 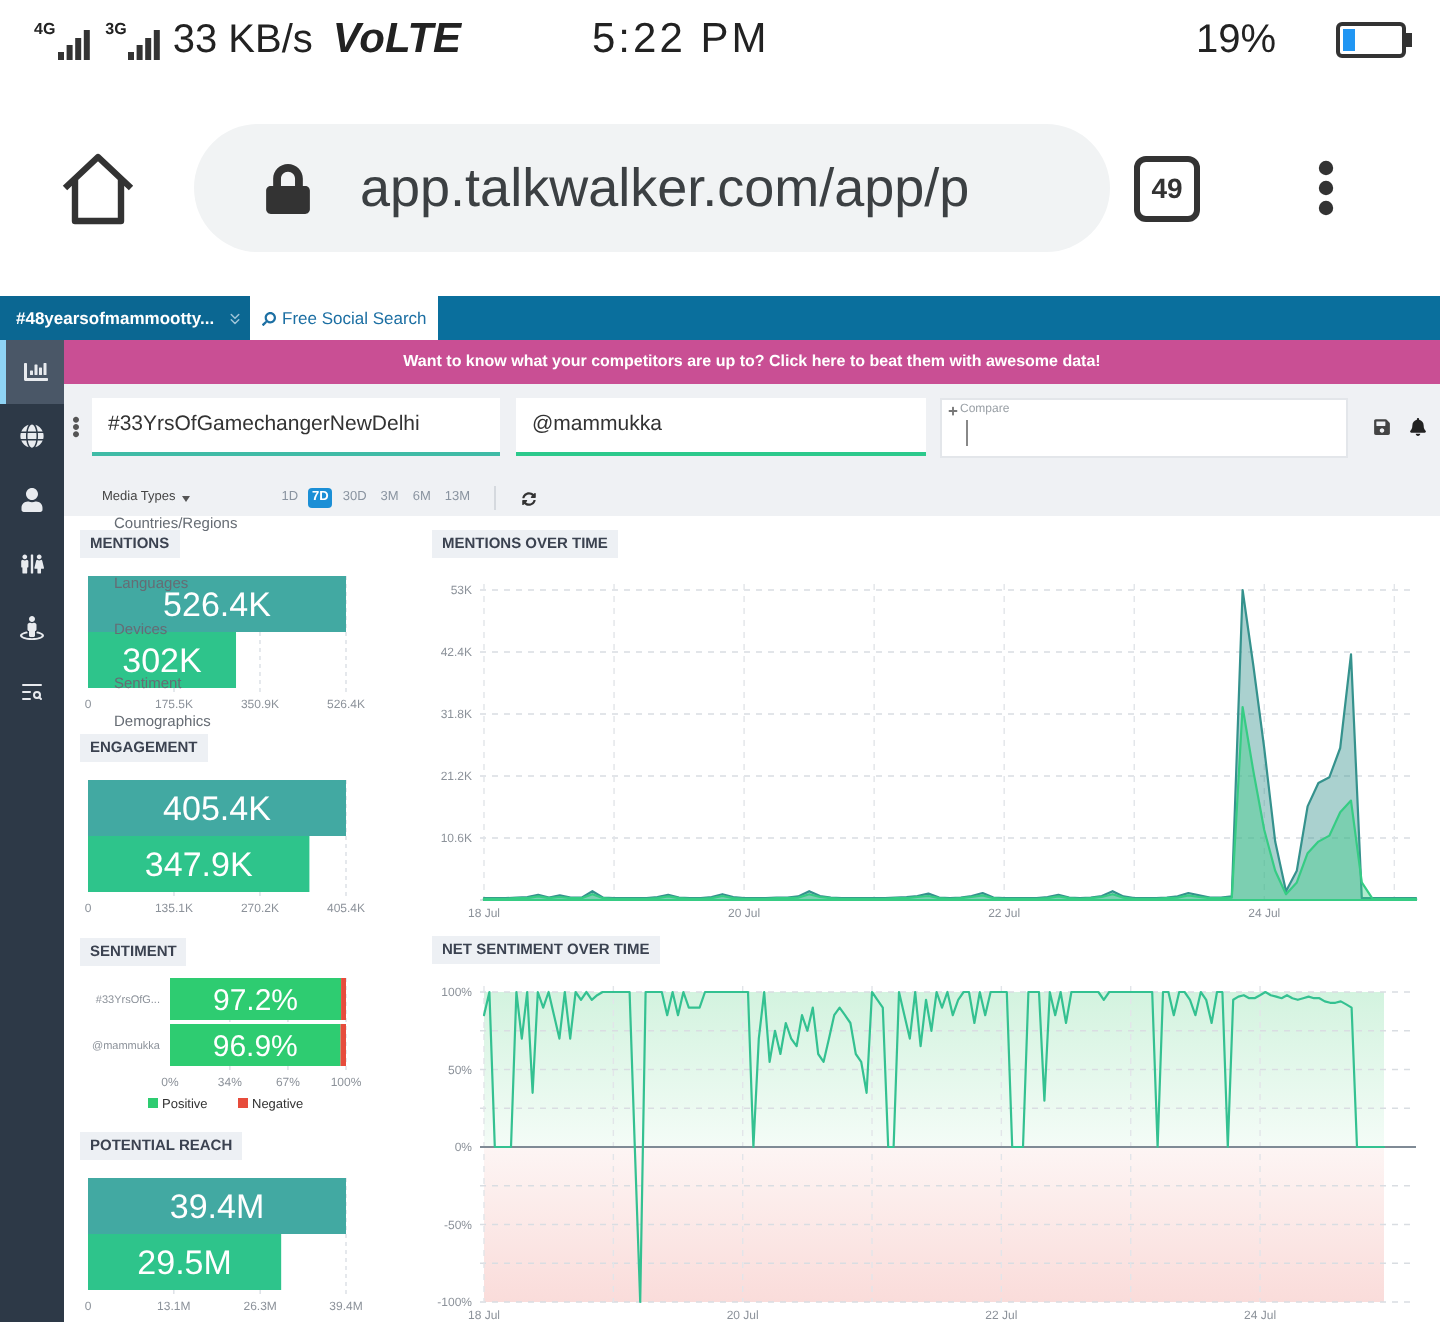 I want to click on value-label: 347.9K, so click(x=198, y=865).